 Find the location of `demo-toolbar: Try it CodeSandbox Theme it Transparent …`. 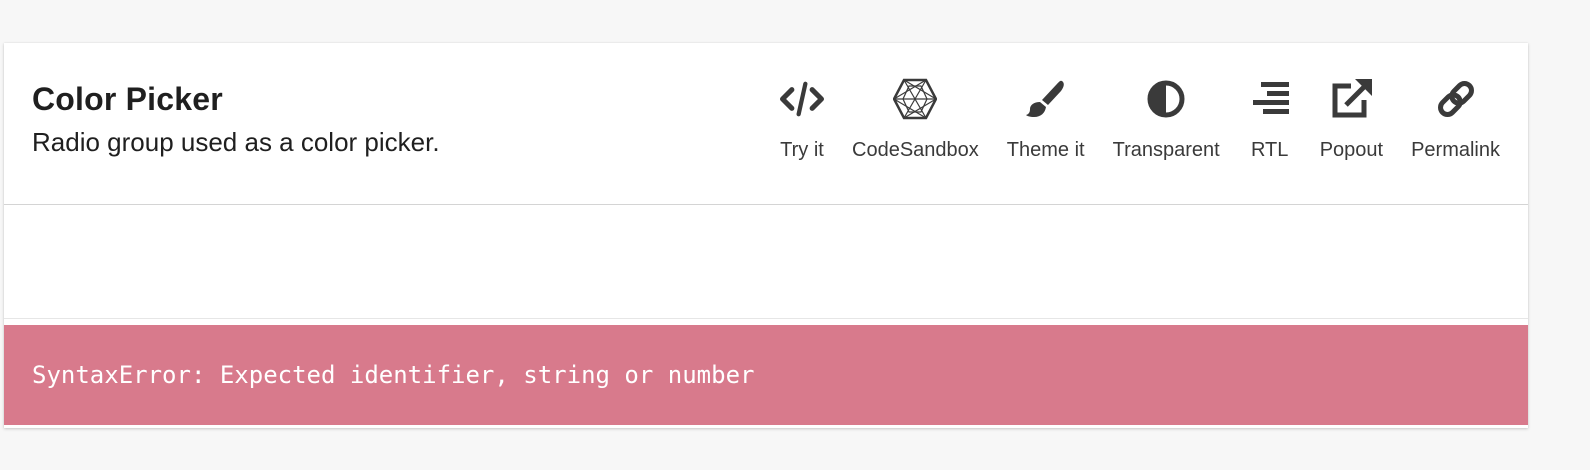

demo-toolbar: Try it CodeSandbox Theme it Transparent … is located at coordinates (1140, 119).